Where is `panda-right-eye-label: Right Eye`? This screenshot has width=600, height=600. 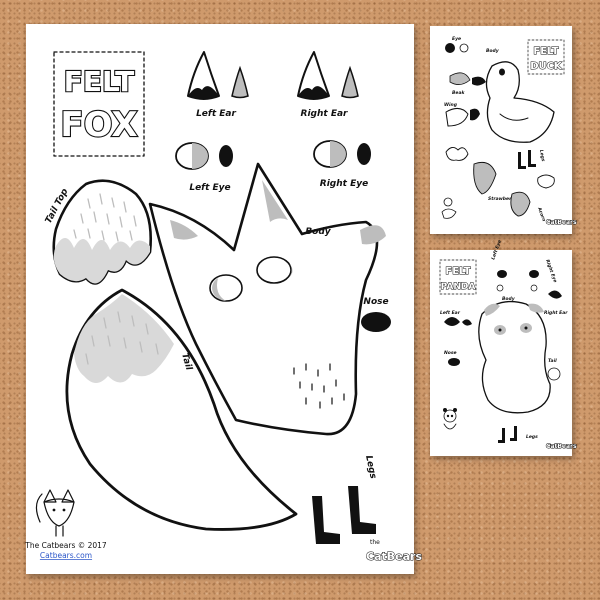 panda-right-eye-label: Right Eye is located at coordinates (551, 271).